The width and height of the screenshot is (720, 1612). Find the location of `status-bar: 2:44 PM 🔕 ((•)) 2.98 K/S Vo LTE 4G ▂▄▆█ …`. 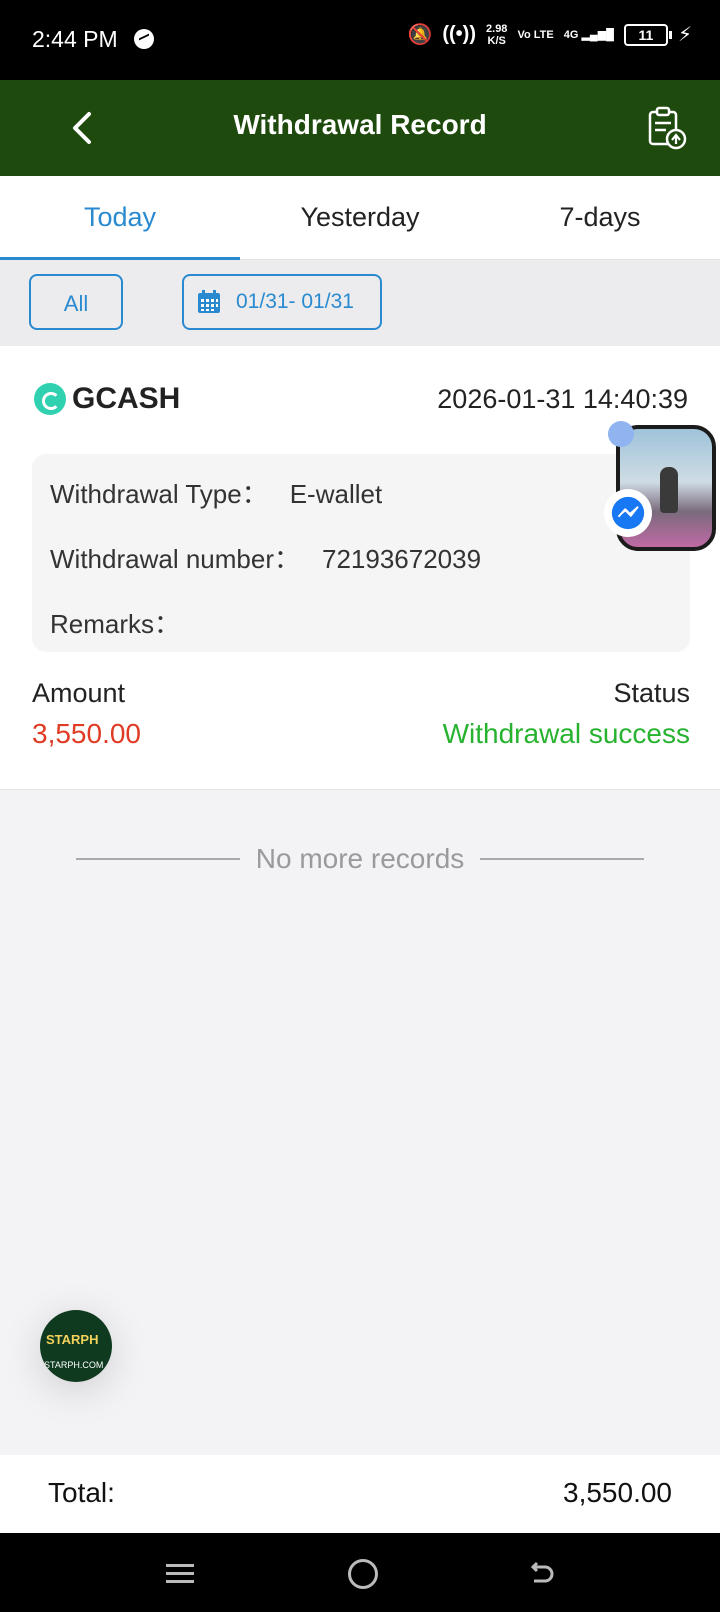

status-bar: 2:44 PM 🔕 ((•)) 2.98 K/S Vo LTE 4G ▂▄▆█ … is located at coordinates (360, 40).